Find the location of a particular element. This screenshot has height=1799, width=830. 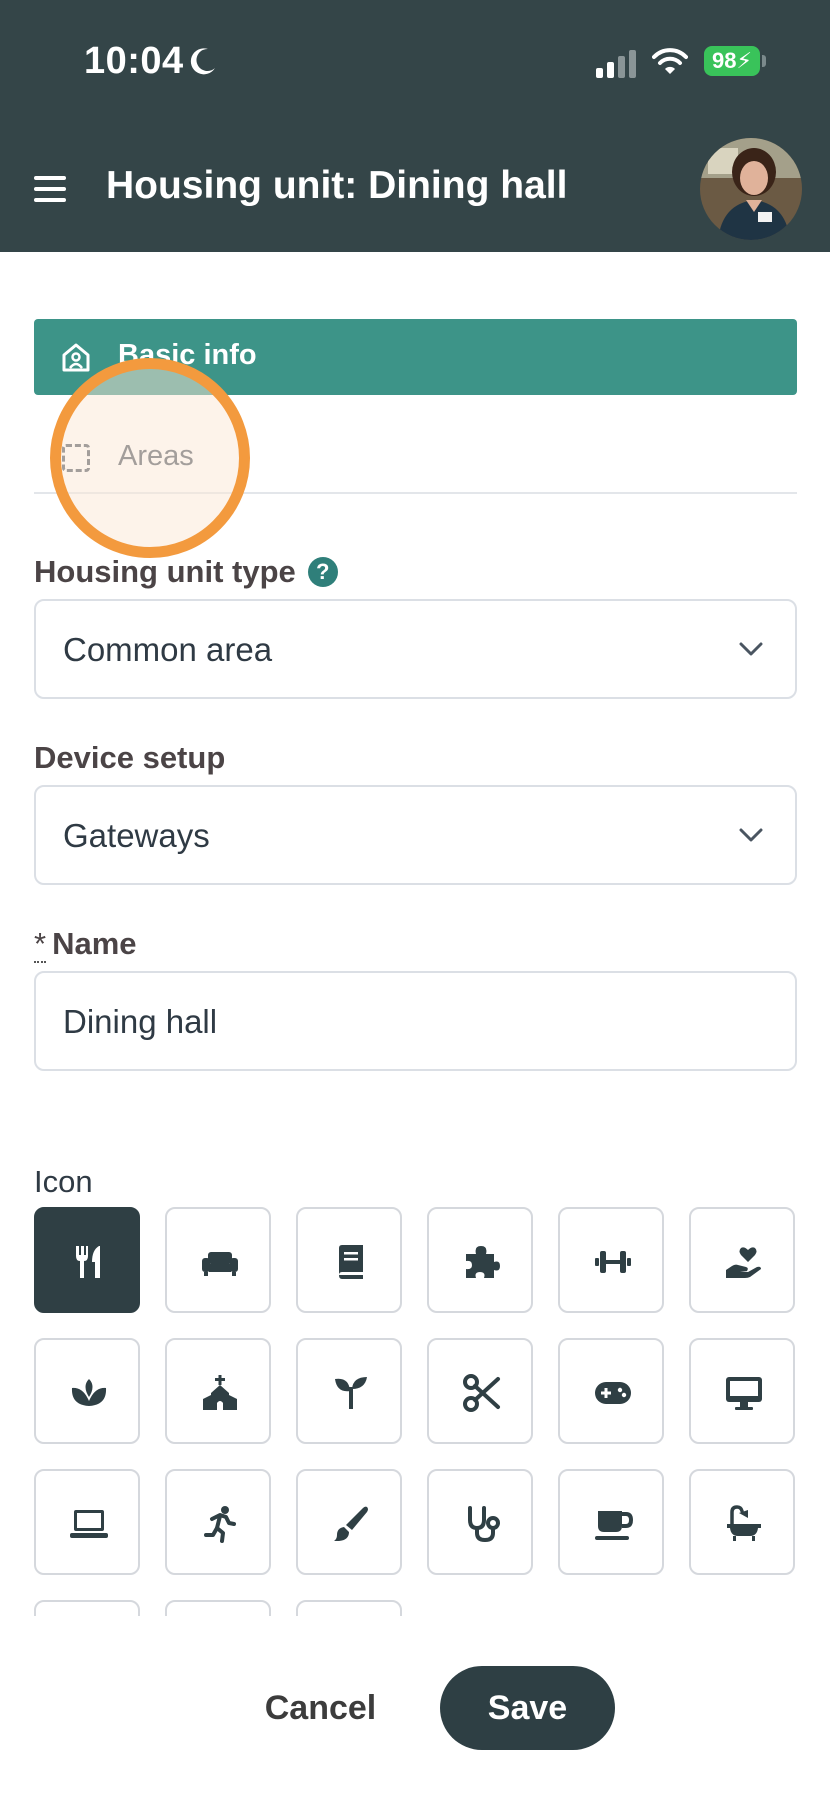

avatar-image is located at coordinates (751, 189).